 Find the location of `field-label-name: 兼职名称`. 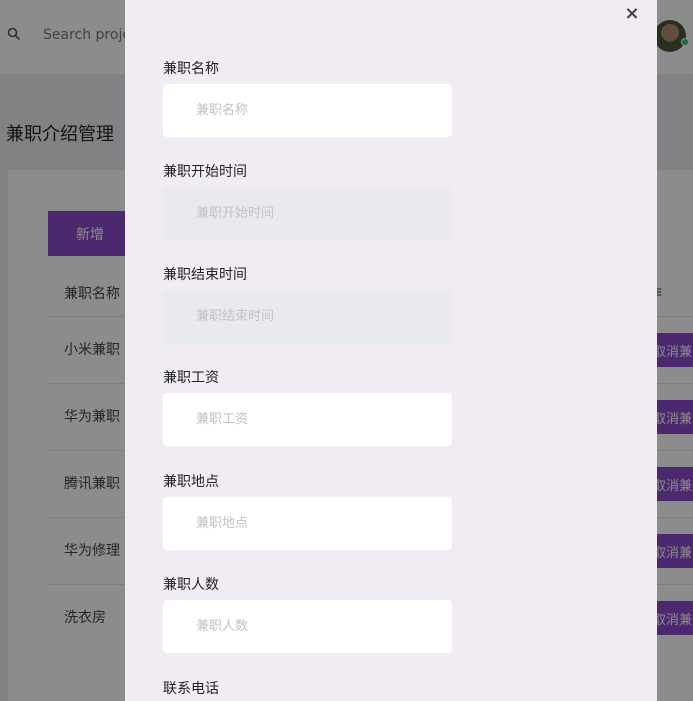

field-label-name: 兼职名称 is located at coordinates (191, 69).